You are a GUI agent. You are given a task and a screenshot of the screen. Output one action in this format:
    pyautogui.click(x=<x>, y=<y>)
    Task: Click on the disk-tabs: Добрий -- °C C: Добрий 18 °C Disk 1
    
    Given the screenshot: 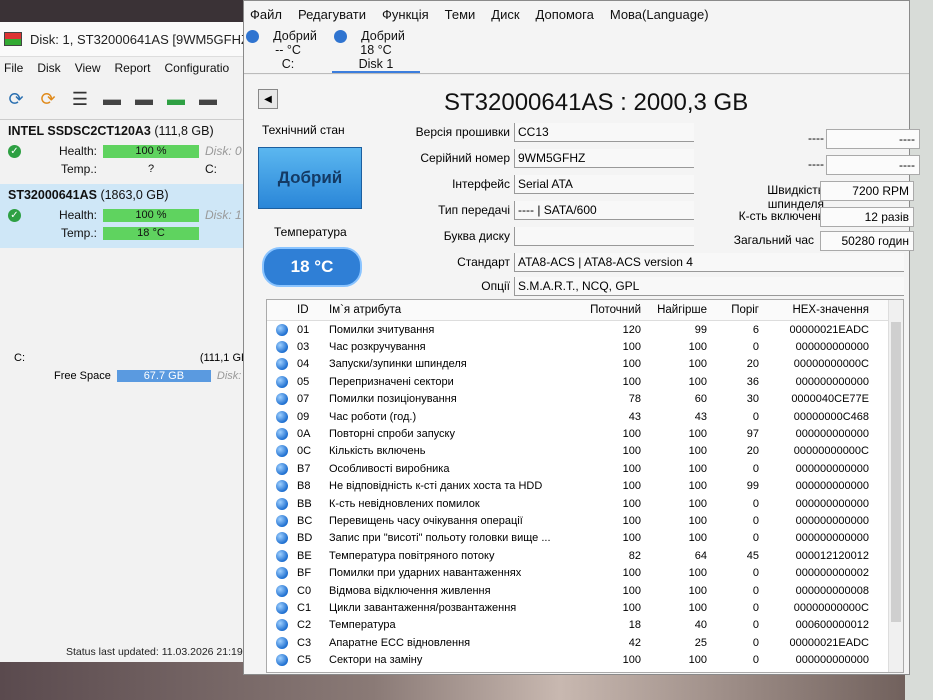 What is the action you would take?
    pyautogui.click(x=576, y=50)
    